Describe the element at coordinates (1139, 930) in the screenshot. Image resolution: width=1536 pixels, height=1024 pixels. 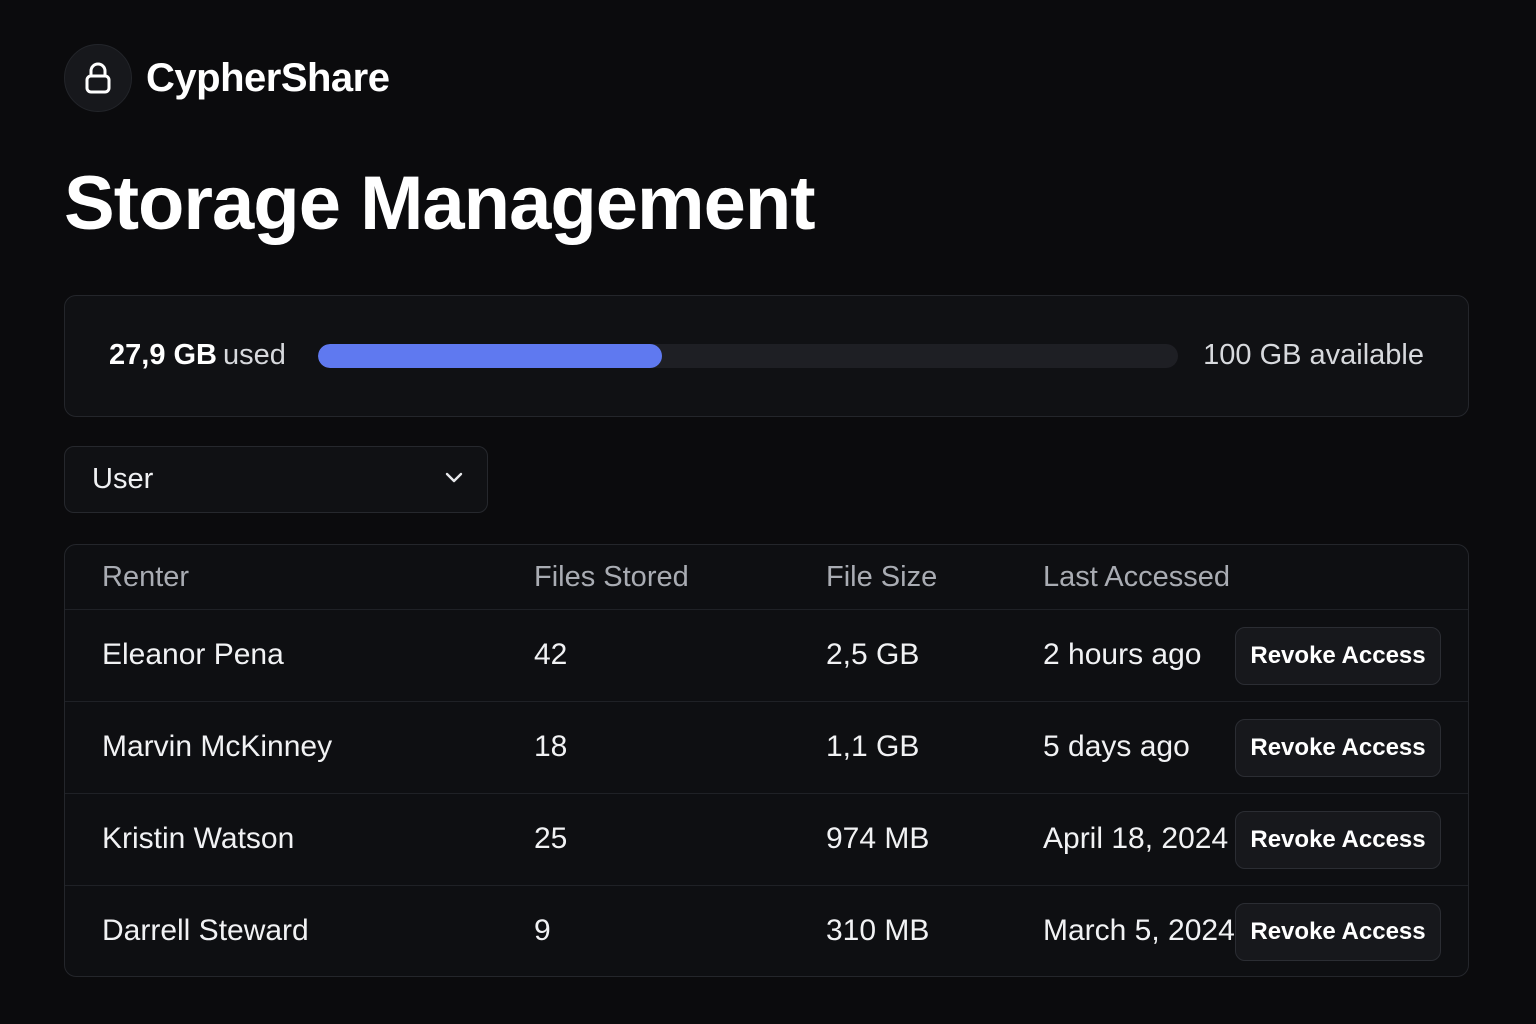
I see `last-accessed: March 5, 2024` at that location.